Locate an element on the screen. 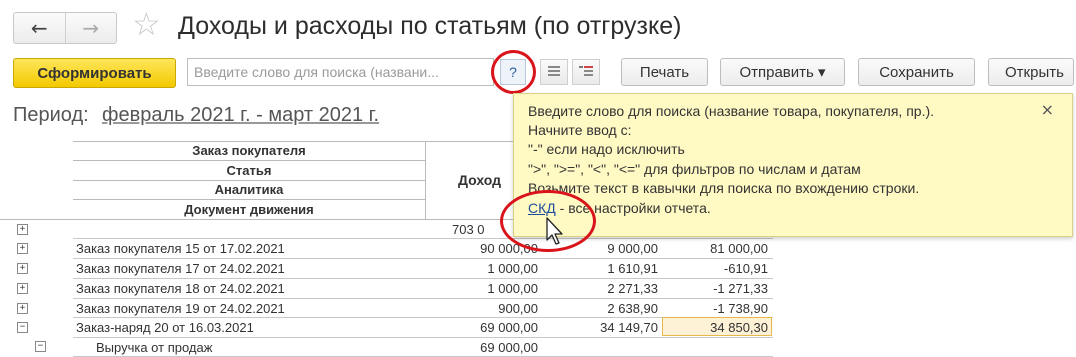 This screenshot has height=357, width=1076. table-row-name: Заказ покупателя 19 от 24.02.2021 is located at coordinates (180, 308).